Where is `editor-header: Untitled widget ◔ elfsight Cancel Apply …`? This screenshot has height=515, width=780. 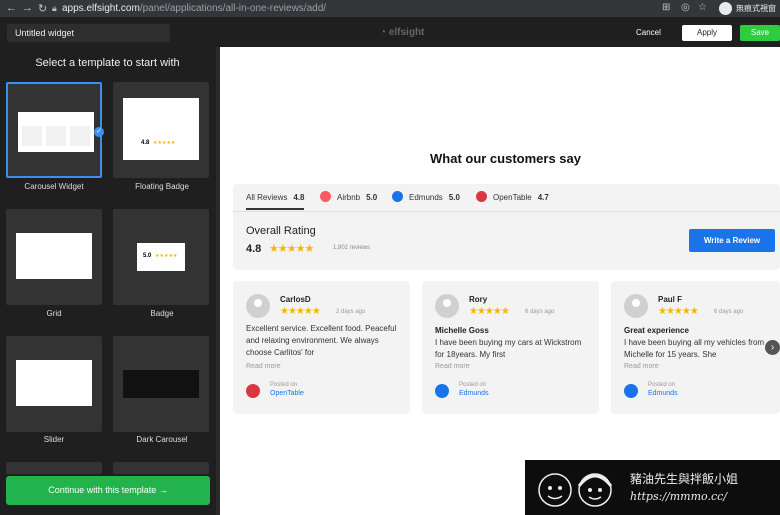 editor-header: Untitled widget ◔ elfsight Cancel Apply … is located at coordinates (390, 32).